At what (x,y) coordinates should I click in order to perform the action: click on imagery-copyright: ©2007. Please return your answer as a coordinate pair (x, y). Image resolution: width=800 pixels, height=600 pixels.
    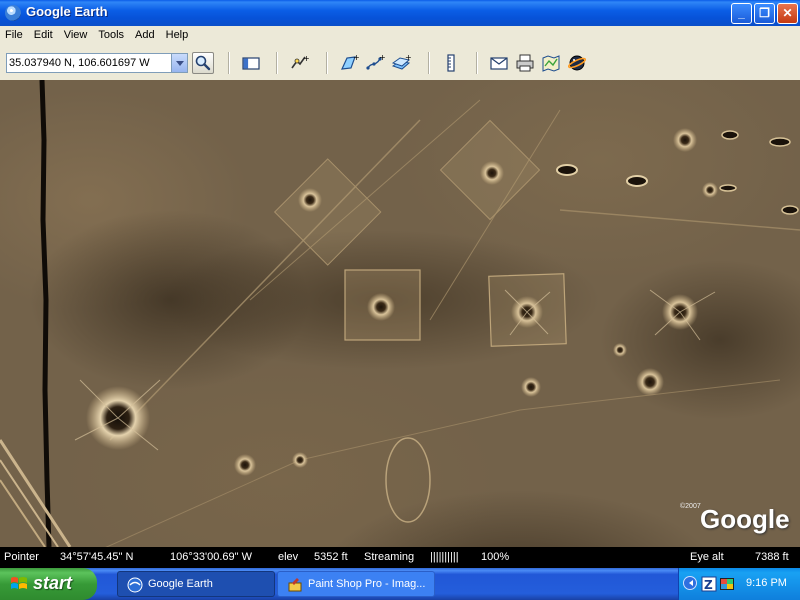
    Looking at the image, I should click on (690, 506).